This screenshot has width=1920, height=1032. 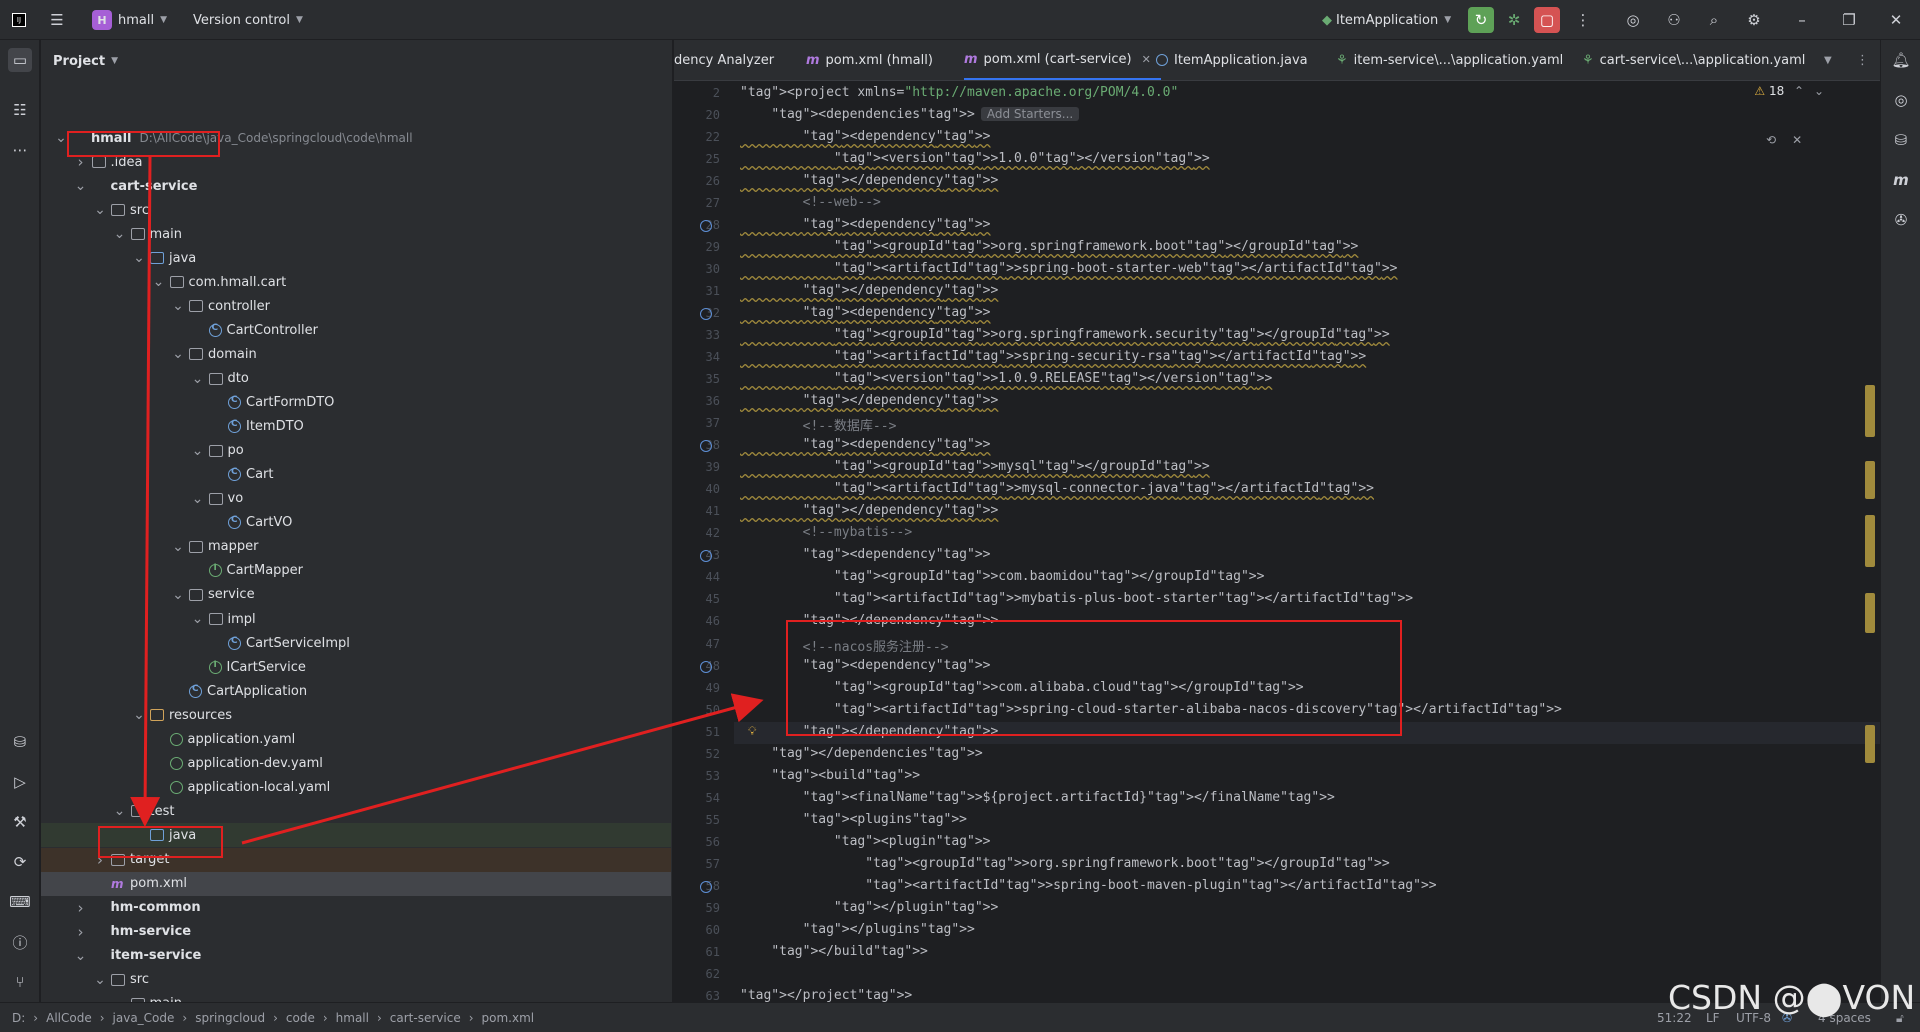 I want to click on problems-tool-icon: ⓘ, so click(x=20, y=942).